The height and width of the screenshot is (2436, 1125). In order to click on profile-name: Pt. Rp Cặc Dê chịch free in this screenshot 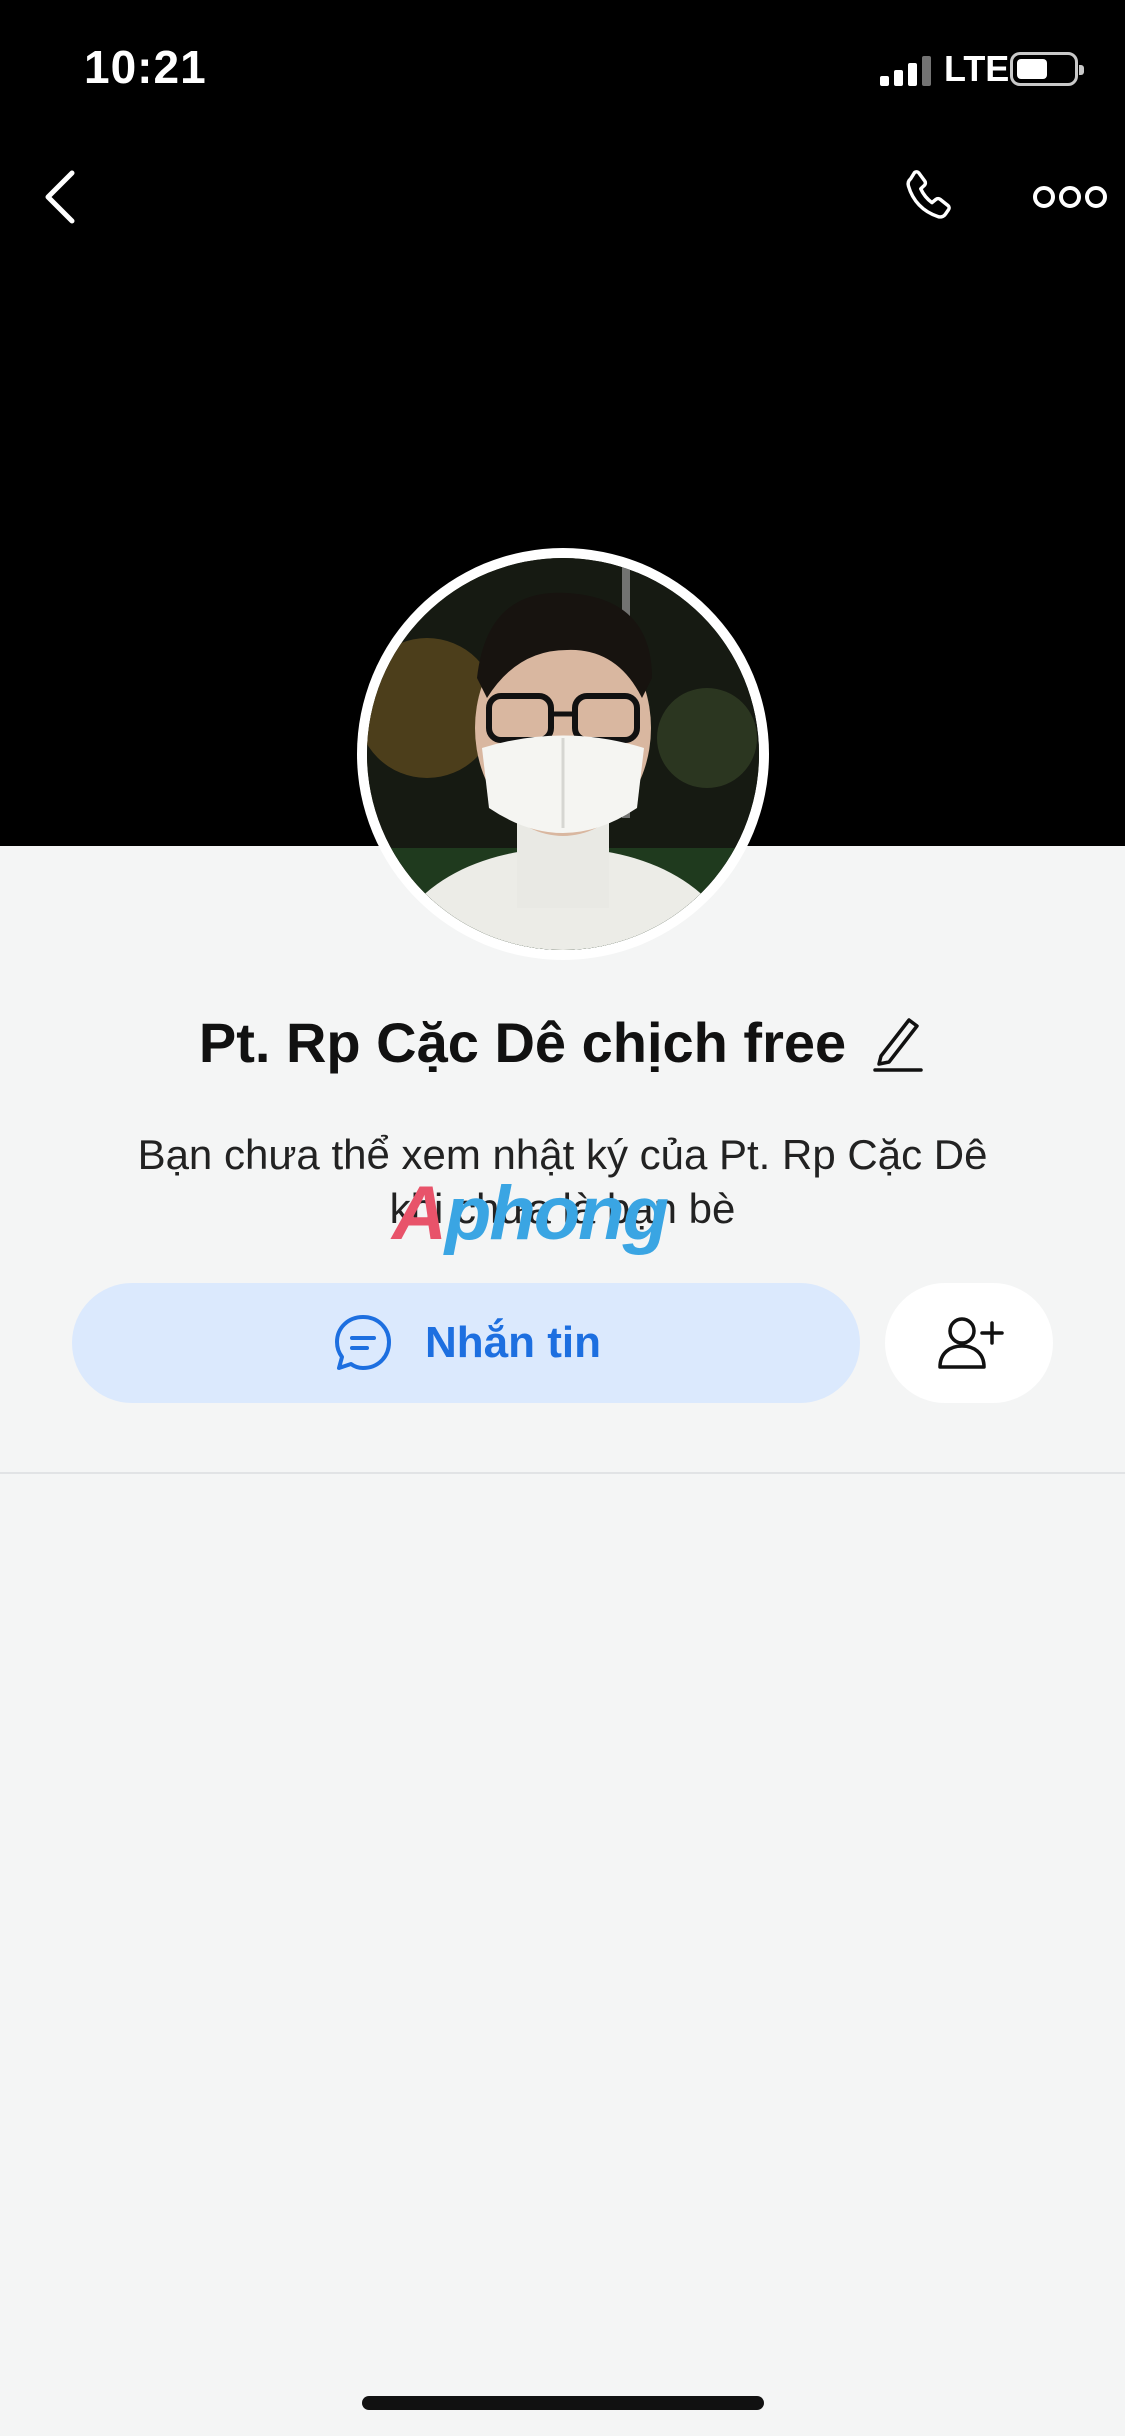, I will do `click(522, 1042)`.